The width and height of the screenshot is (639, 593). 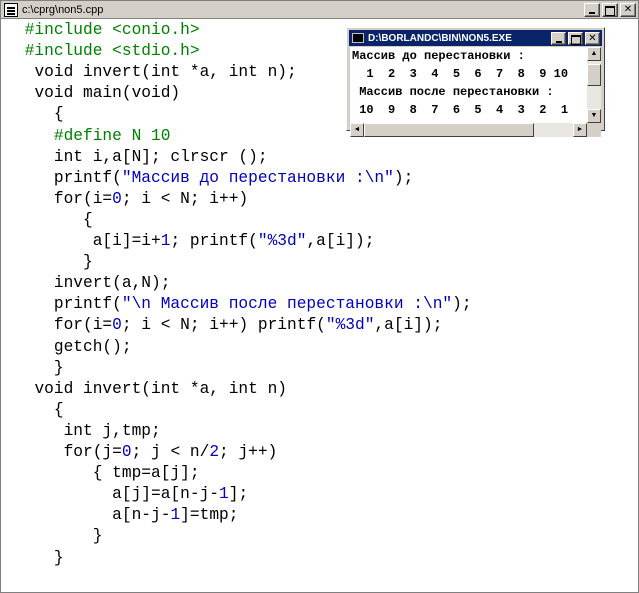 What do you see at coordinates (238, 494) in the screenshot?
I see `code-token: ];` at bounding box center [238, 494].